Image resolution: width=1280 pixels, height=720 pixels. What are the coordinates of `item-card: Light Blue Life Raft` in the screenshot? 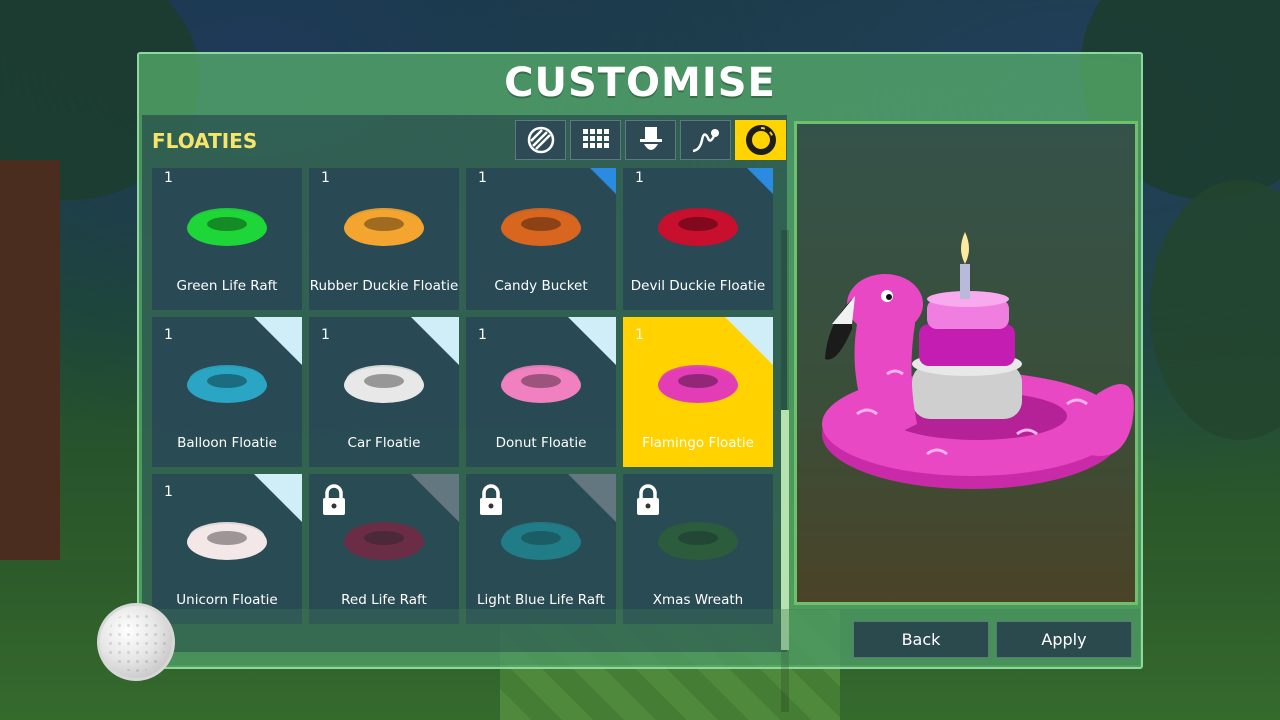 It's located at (541, 549).